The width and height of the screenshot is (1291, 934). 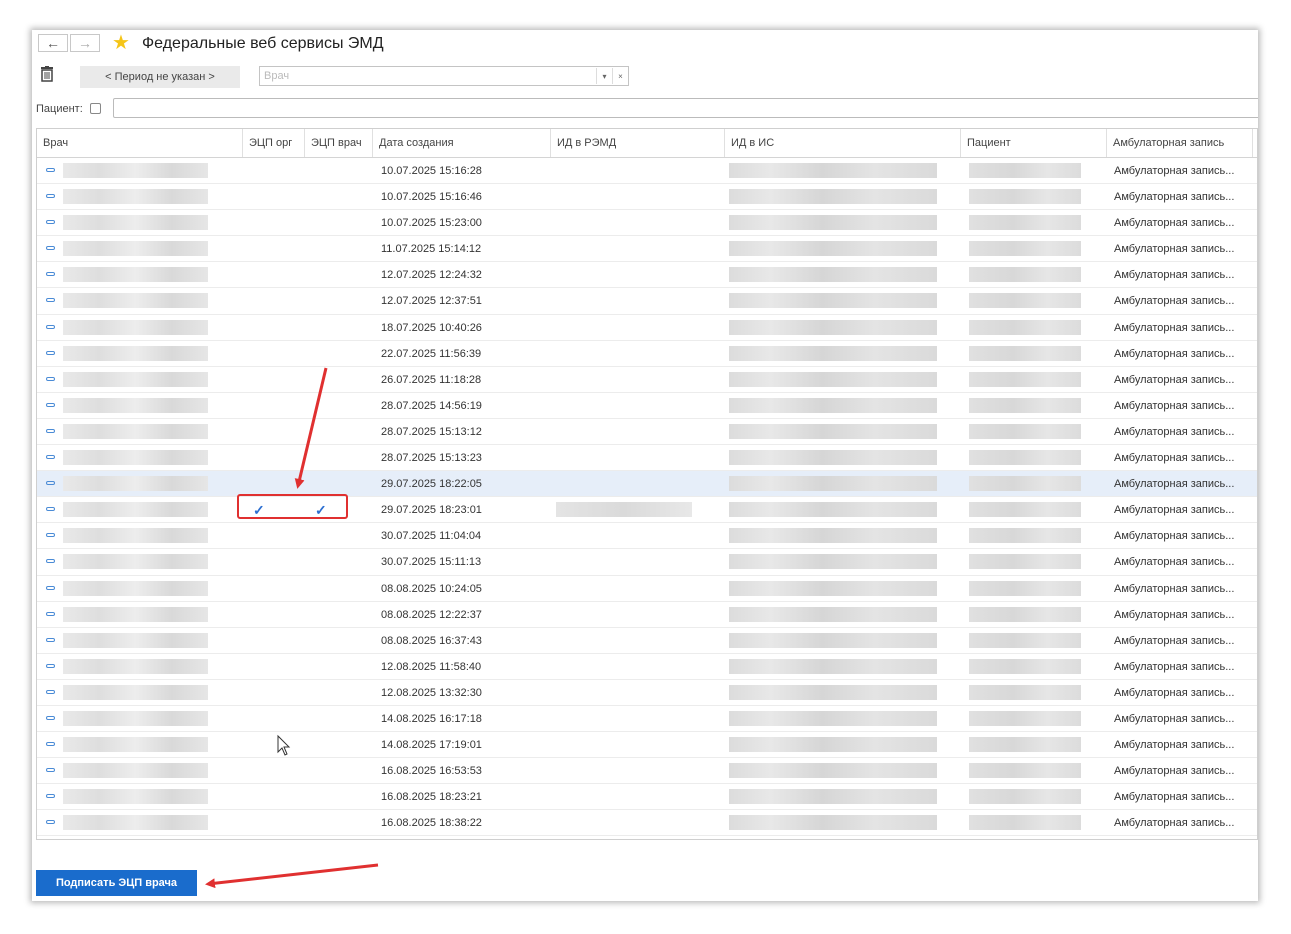 What do you see at coordinates (284, 745) in the screenshot?
I see `mouse-cursor-icon` at bounding box center [284, 745].